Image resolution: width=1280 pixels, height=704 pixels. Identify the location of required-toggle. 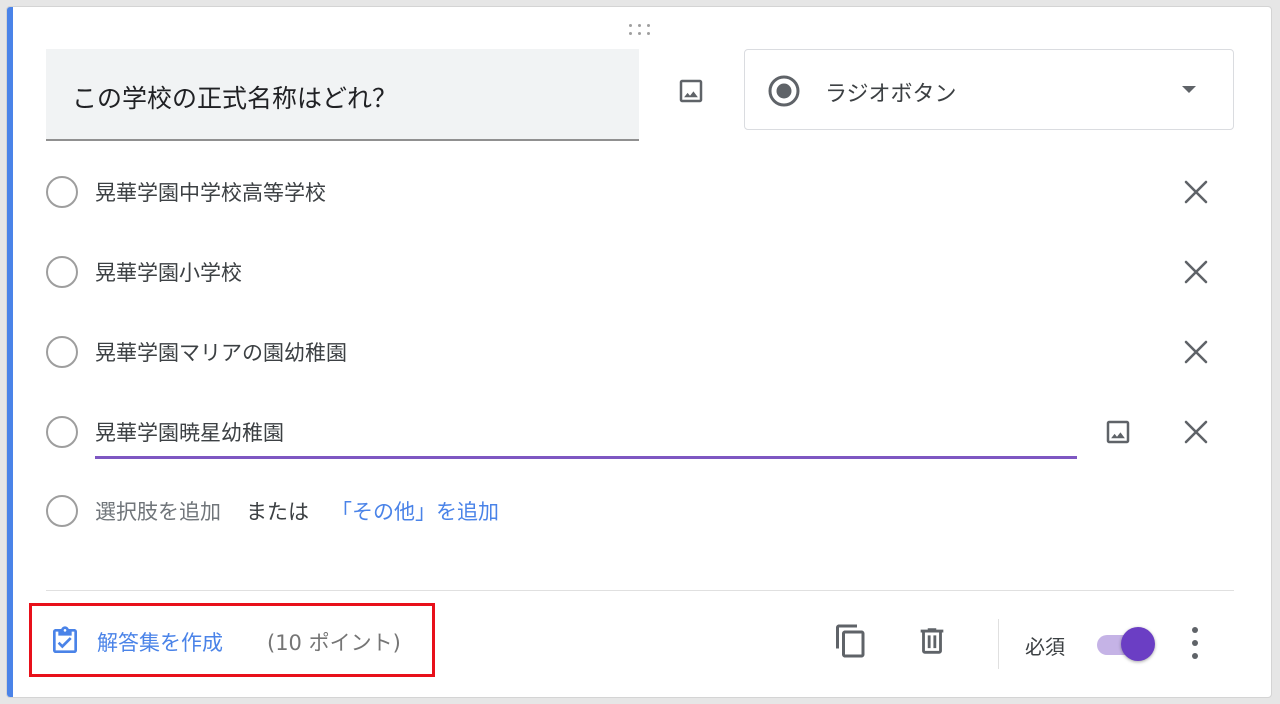
(1126, 644).